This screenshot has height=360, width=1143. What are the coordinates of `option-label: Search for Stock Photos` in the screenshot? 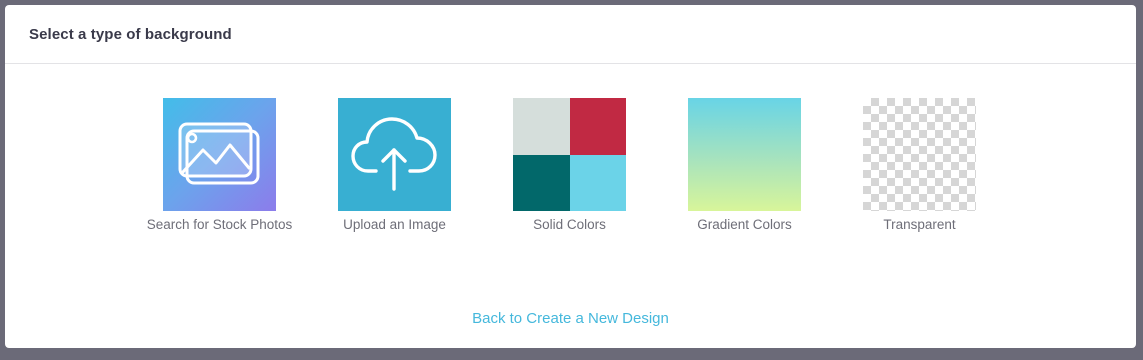 It's located at (219, 224).